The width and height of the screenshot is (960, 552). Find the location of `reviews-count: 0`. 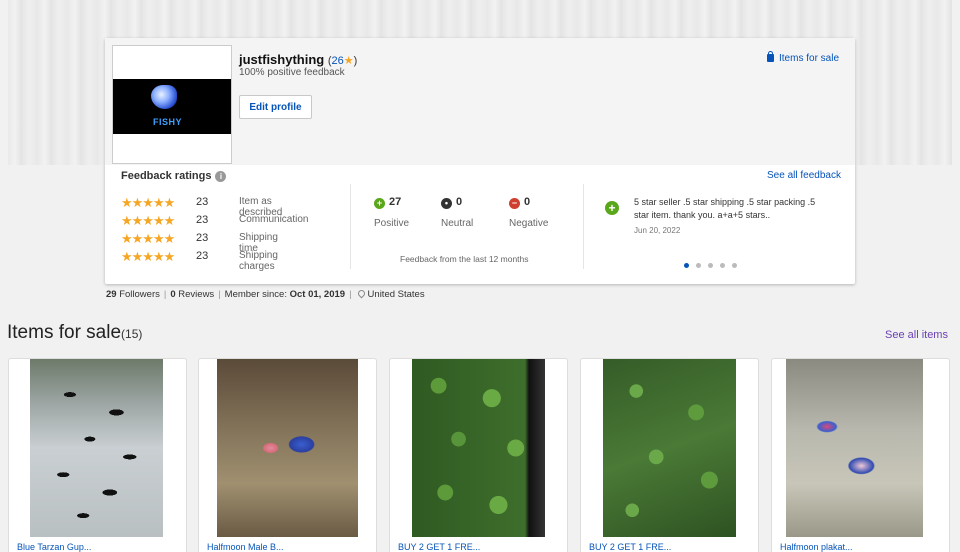

reviews-count: 0 is located at coordinates (173, 294).